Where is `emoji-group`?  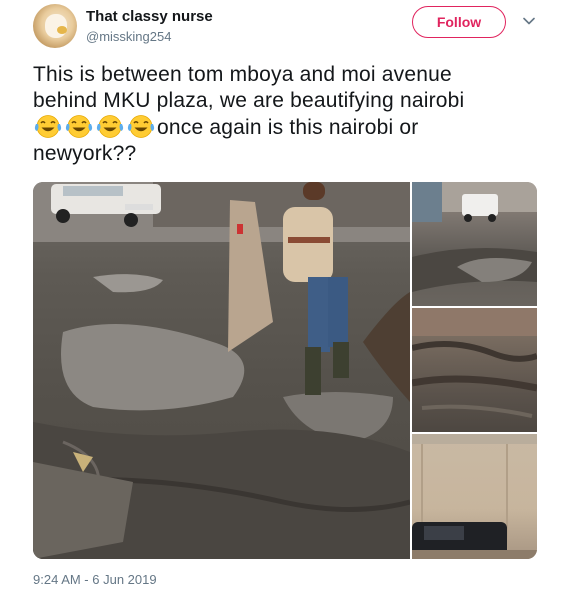
emoji-group is located at coordinates (94, 126).